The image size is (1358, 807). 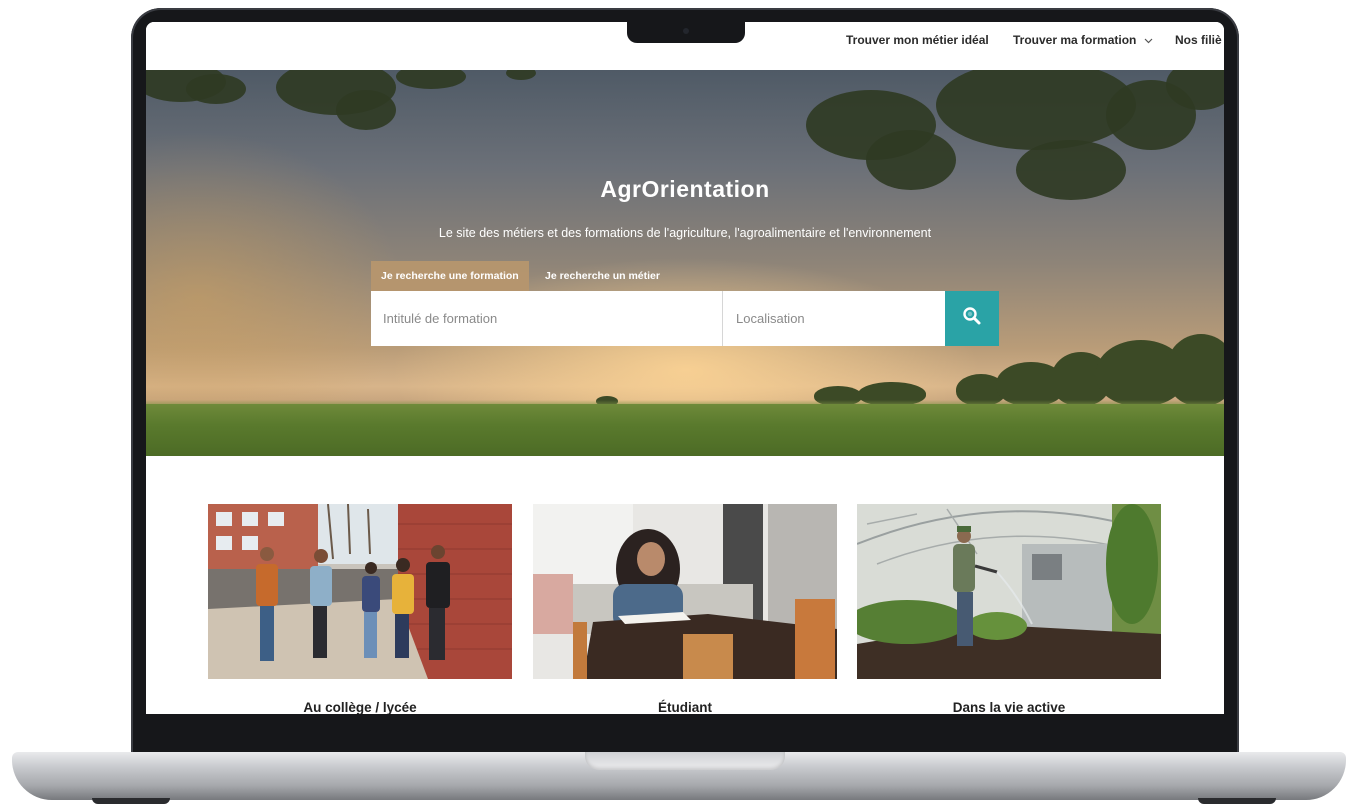 I want to click on nav-item-formation: Trouver ma formation, so click(x=1083, y=40).